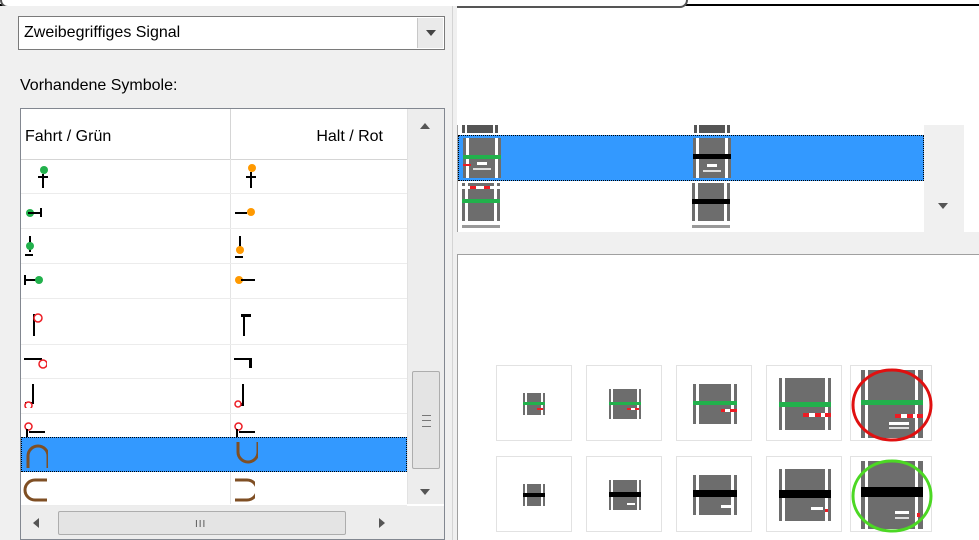 Image resolution: width=979 pixels, height=540 pixels. I want to click on preview-tile-green-xxlarge, so click(891, 403).